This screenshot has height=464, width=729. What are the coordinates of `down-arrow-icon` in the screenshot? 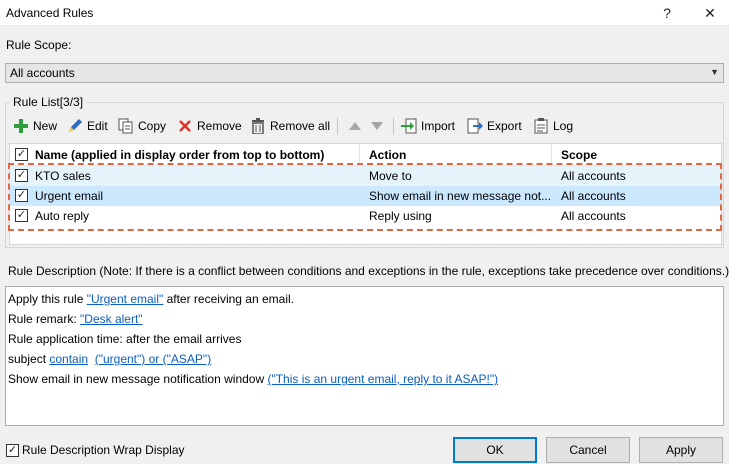 It's located at (377, 126).